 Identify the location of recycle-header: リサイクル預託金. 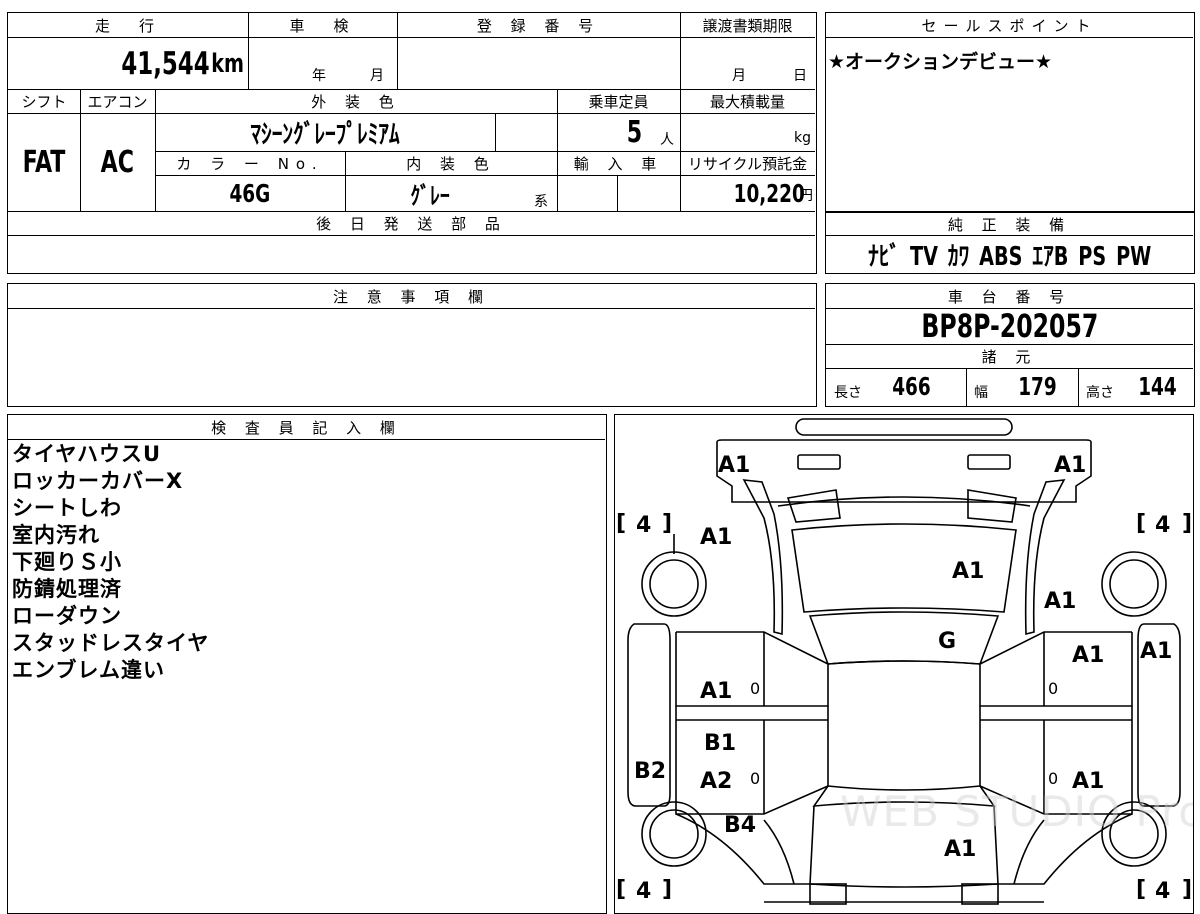
(747, 163).